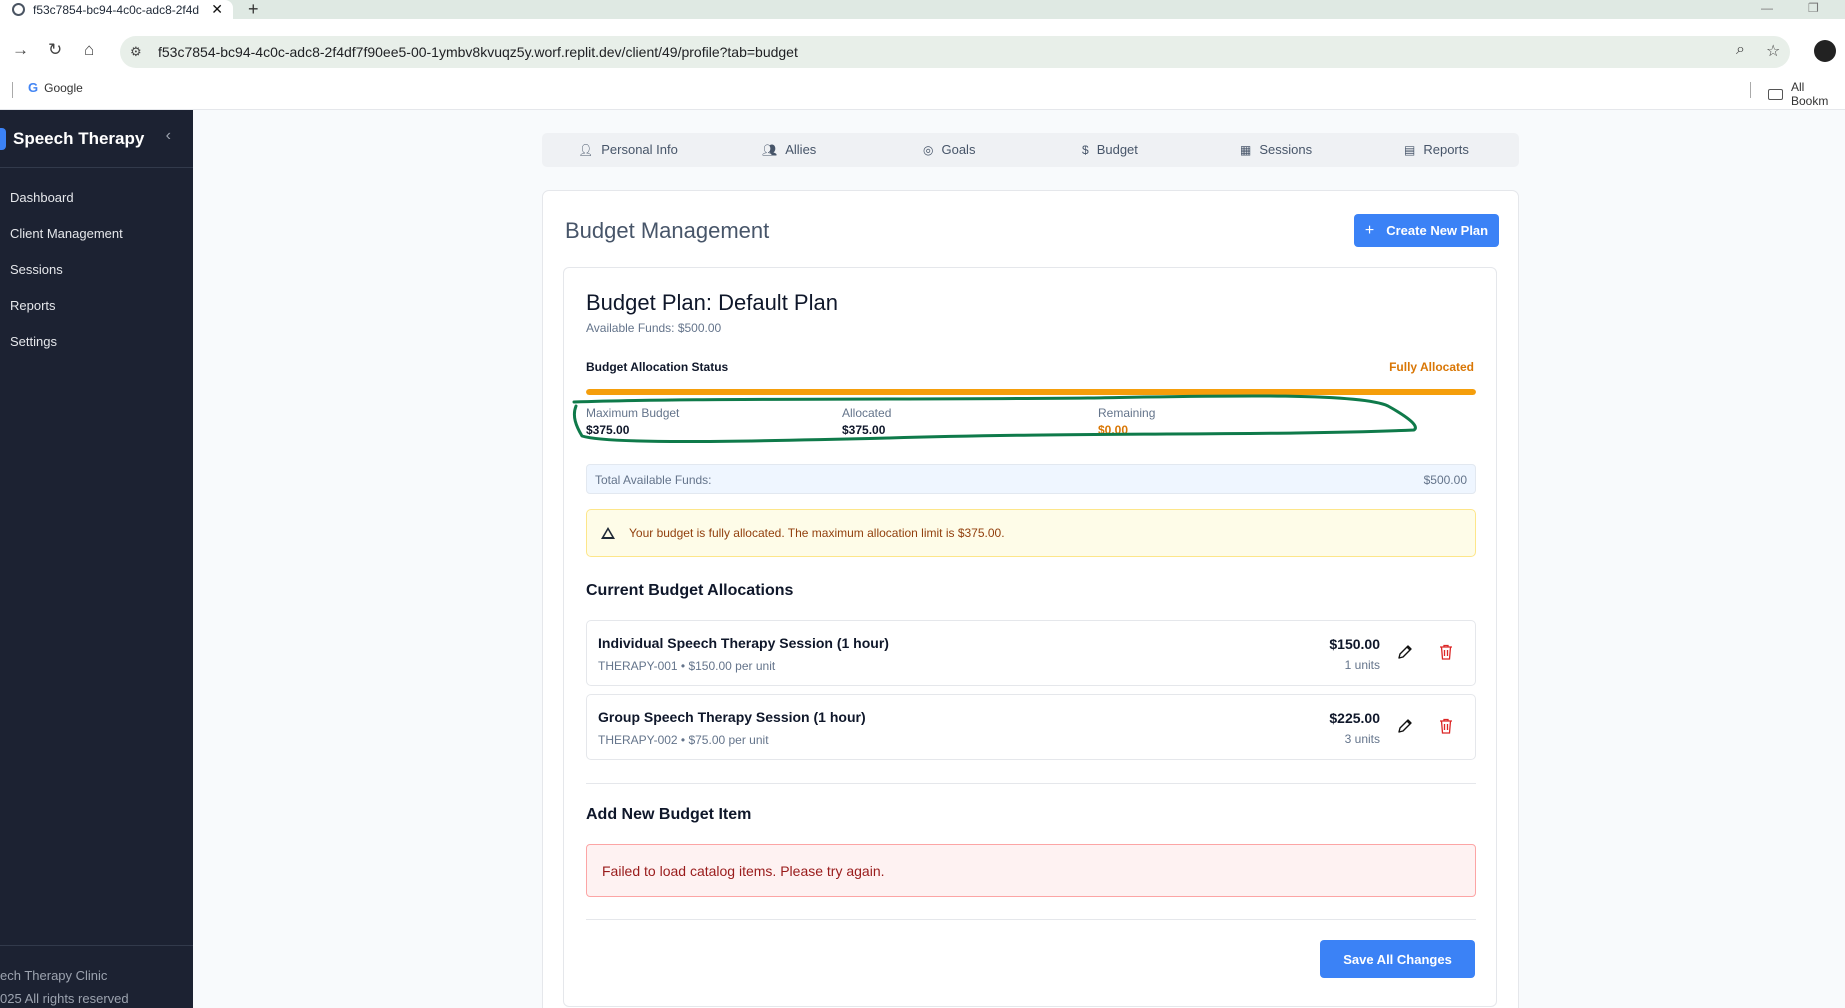 Image resolution: width=1845 pixels, height=1008 pixels. I want to click on collapse-sidebar-icon: ‹, so click(168, 136).